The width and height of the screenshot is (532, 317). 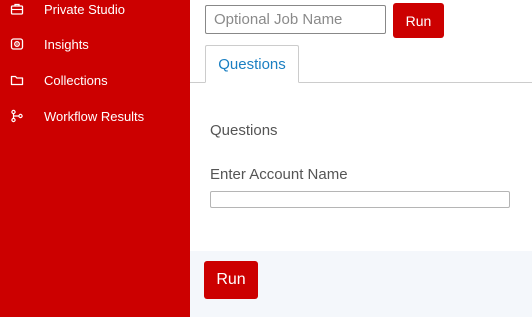 What do you see at coordinates (244, 130) in the screenshot?
I see `questions-heading: Questions` at bounding box center [244, 130].